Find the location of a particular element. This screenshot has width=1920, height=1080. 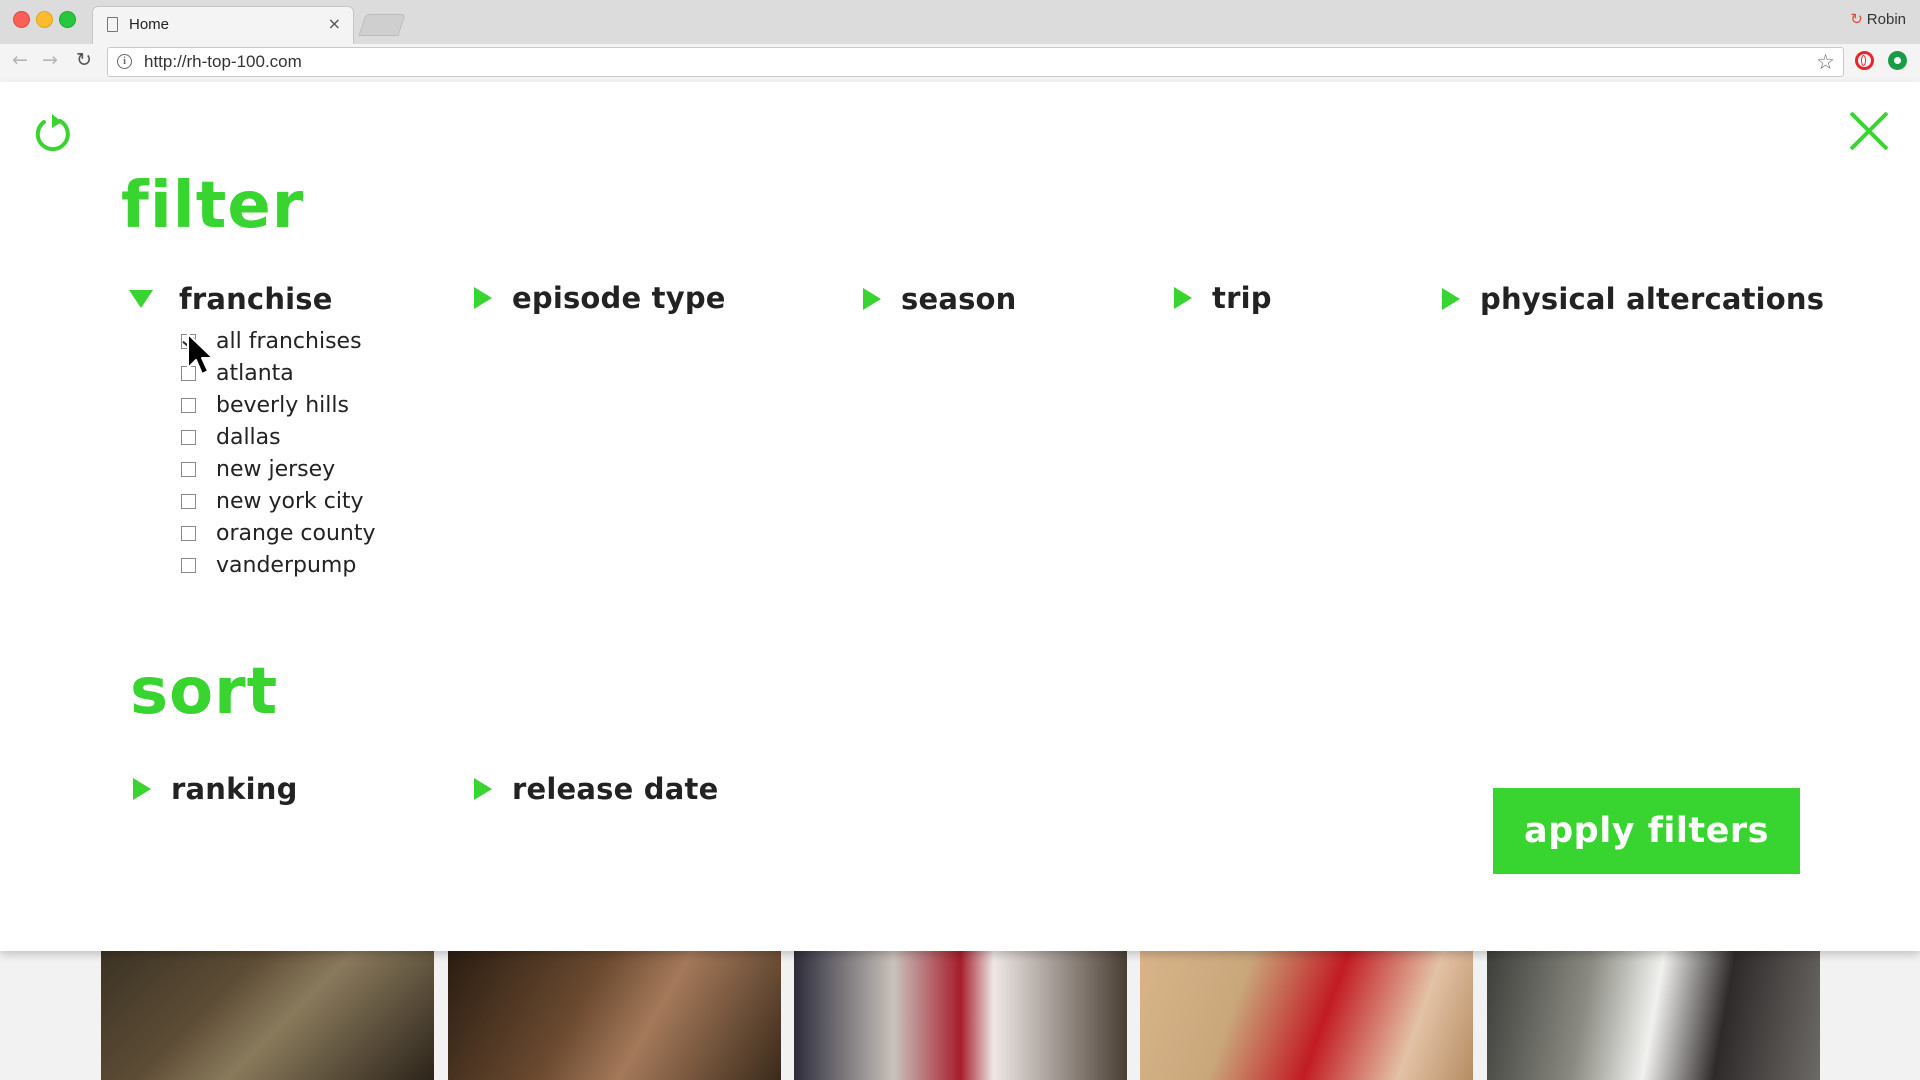

franchise-option: new york city is located at coordinates (278, 501).